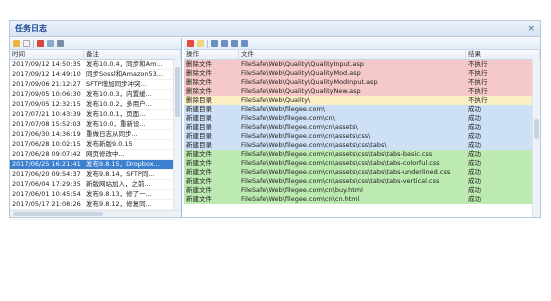 This screenshot has width=551, height=301. What do you see at coordinates (46, 64) in the screenshot?
I see `task-time: 2017/09/12 14:50:35` at bounding box center [46, 64].